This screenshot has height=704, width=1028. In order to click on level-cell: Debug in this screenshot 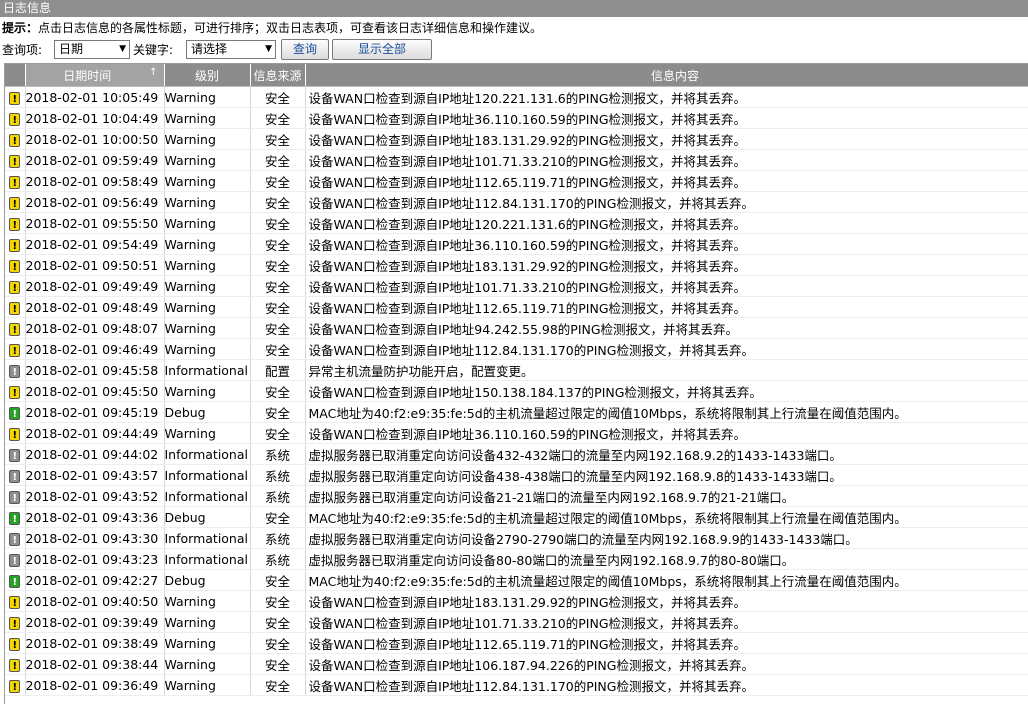, I will do `click(207, 580)`.